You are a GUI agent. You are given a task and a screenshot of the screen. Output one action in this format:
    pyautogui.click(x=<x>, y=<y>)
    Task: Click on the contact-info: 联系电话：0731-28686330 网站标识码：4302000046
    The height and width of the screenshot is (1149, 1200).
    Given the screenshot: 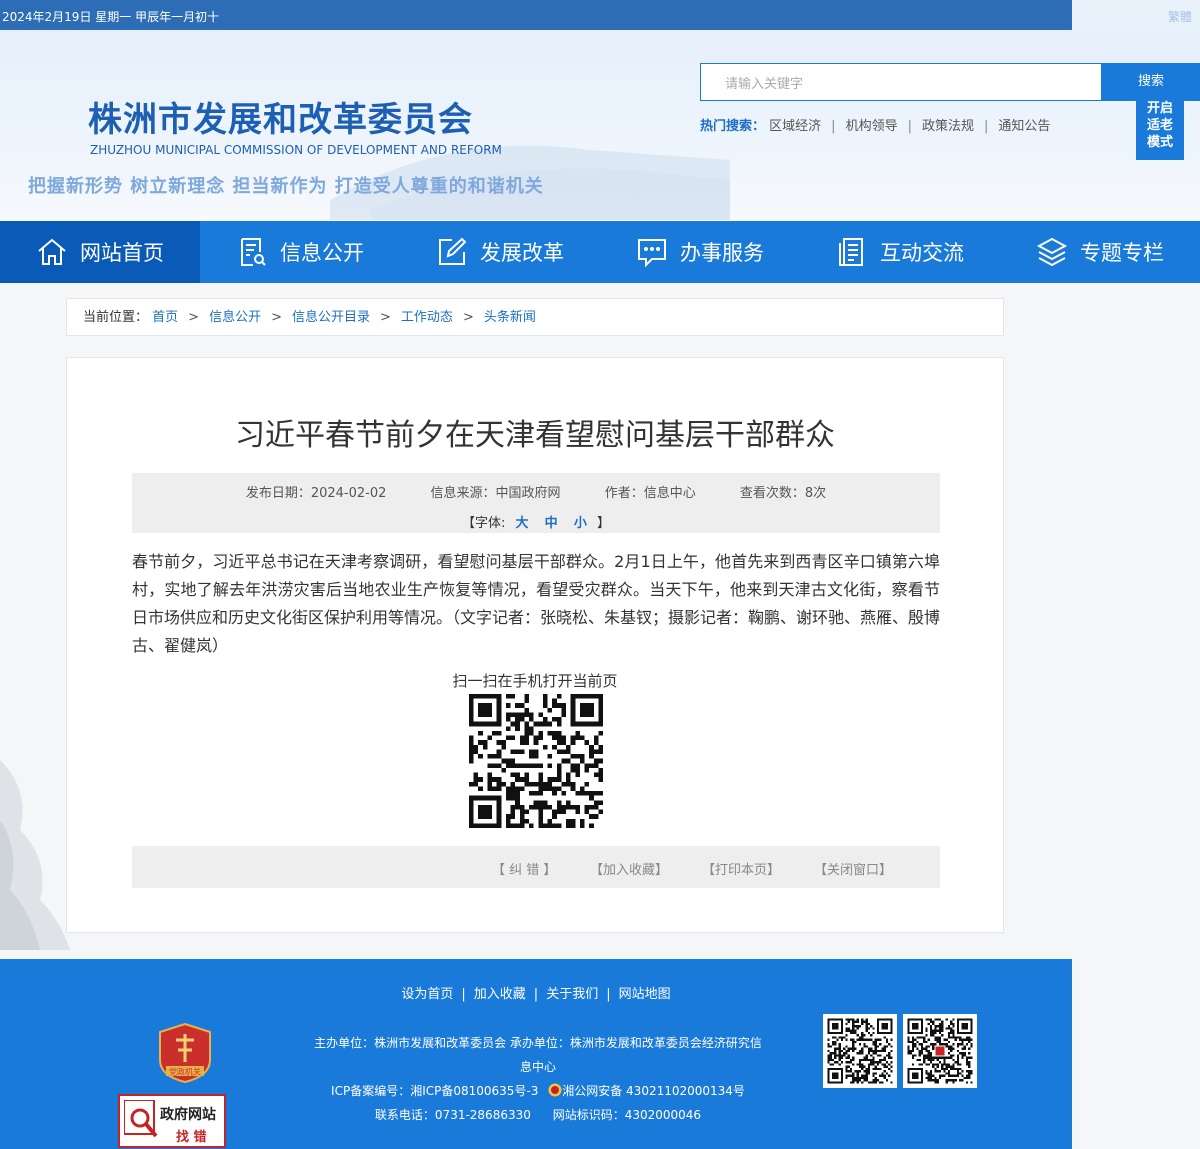 What is the action you would take?
    pyautogui.click(x=538, y=1115)
    